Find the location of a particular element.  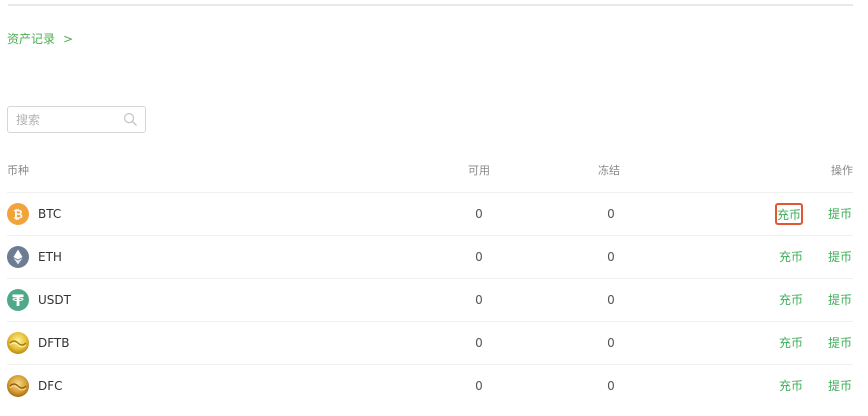

breadcrumb-label: 资产记录 is located at coordinates (31, 39).